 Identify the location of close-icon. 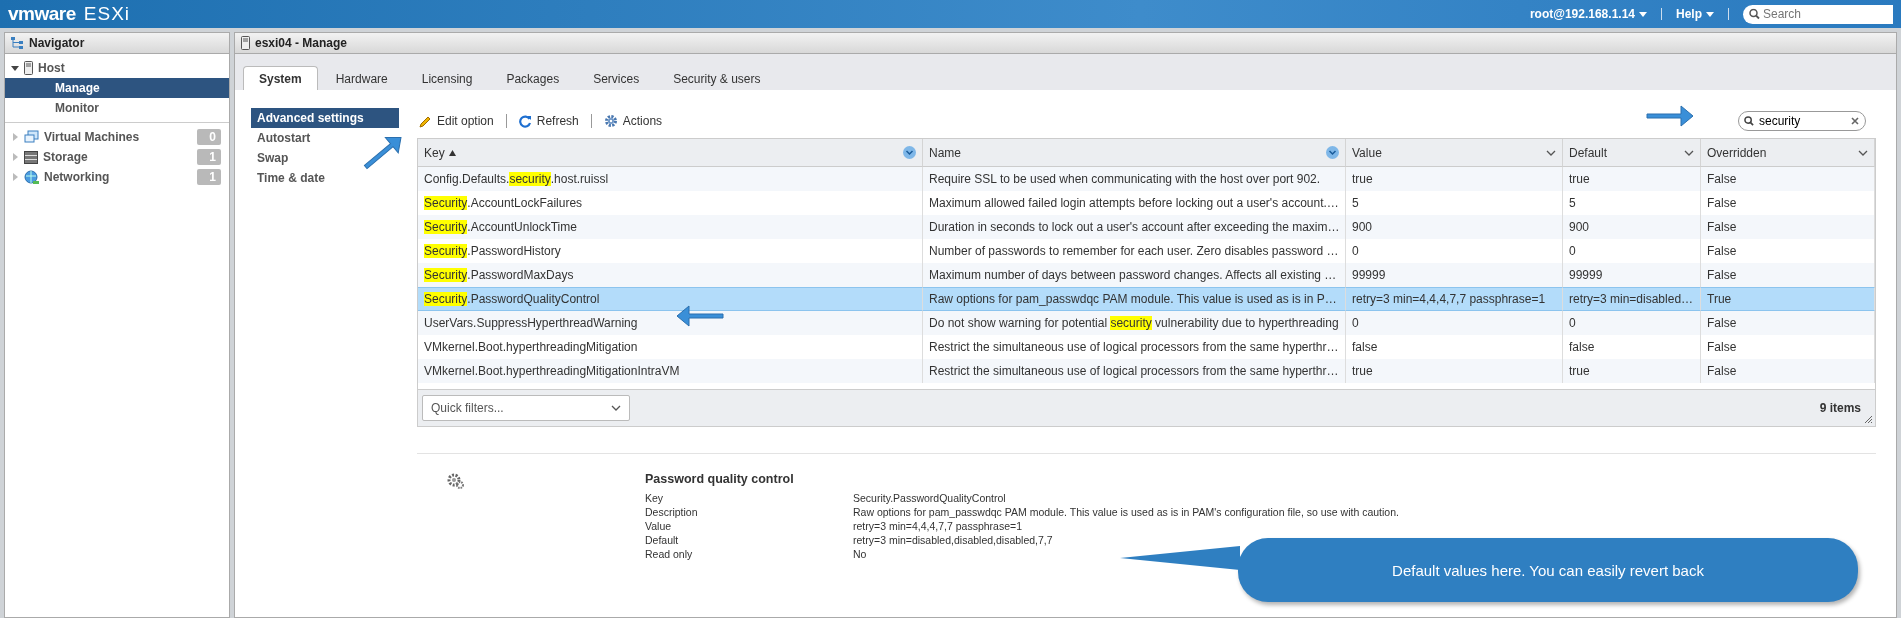
(1855, 121).